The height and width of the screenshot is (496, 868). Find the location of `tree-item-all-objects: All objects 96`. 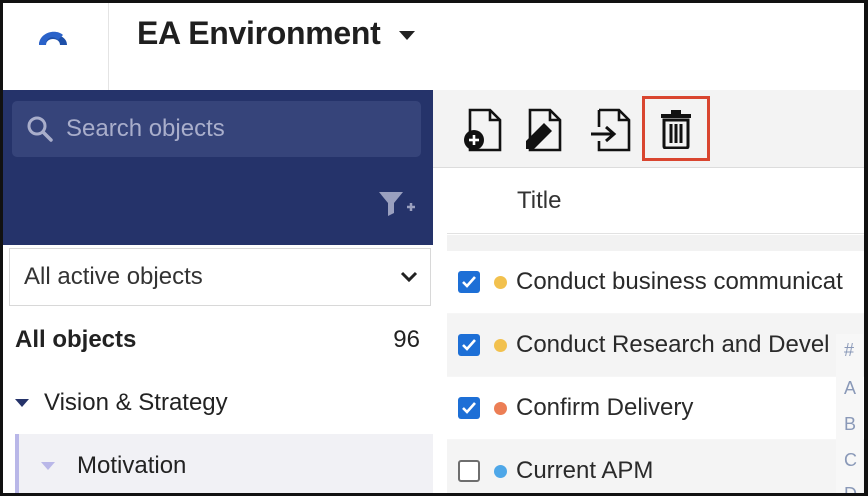

tree-item-all-objects: All objects 96 is located at coordinates (218, 339).